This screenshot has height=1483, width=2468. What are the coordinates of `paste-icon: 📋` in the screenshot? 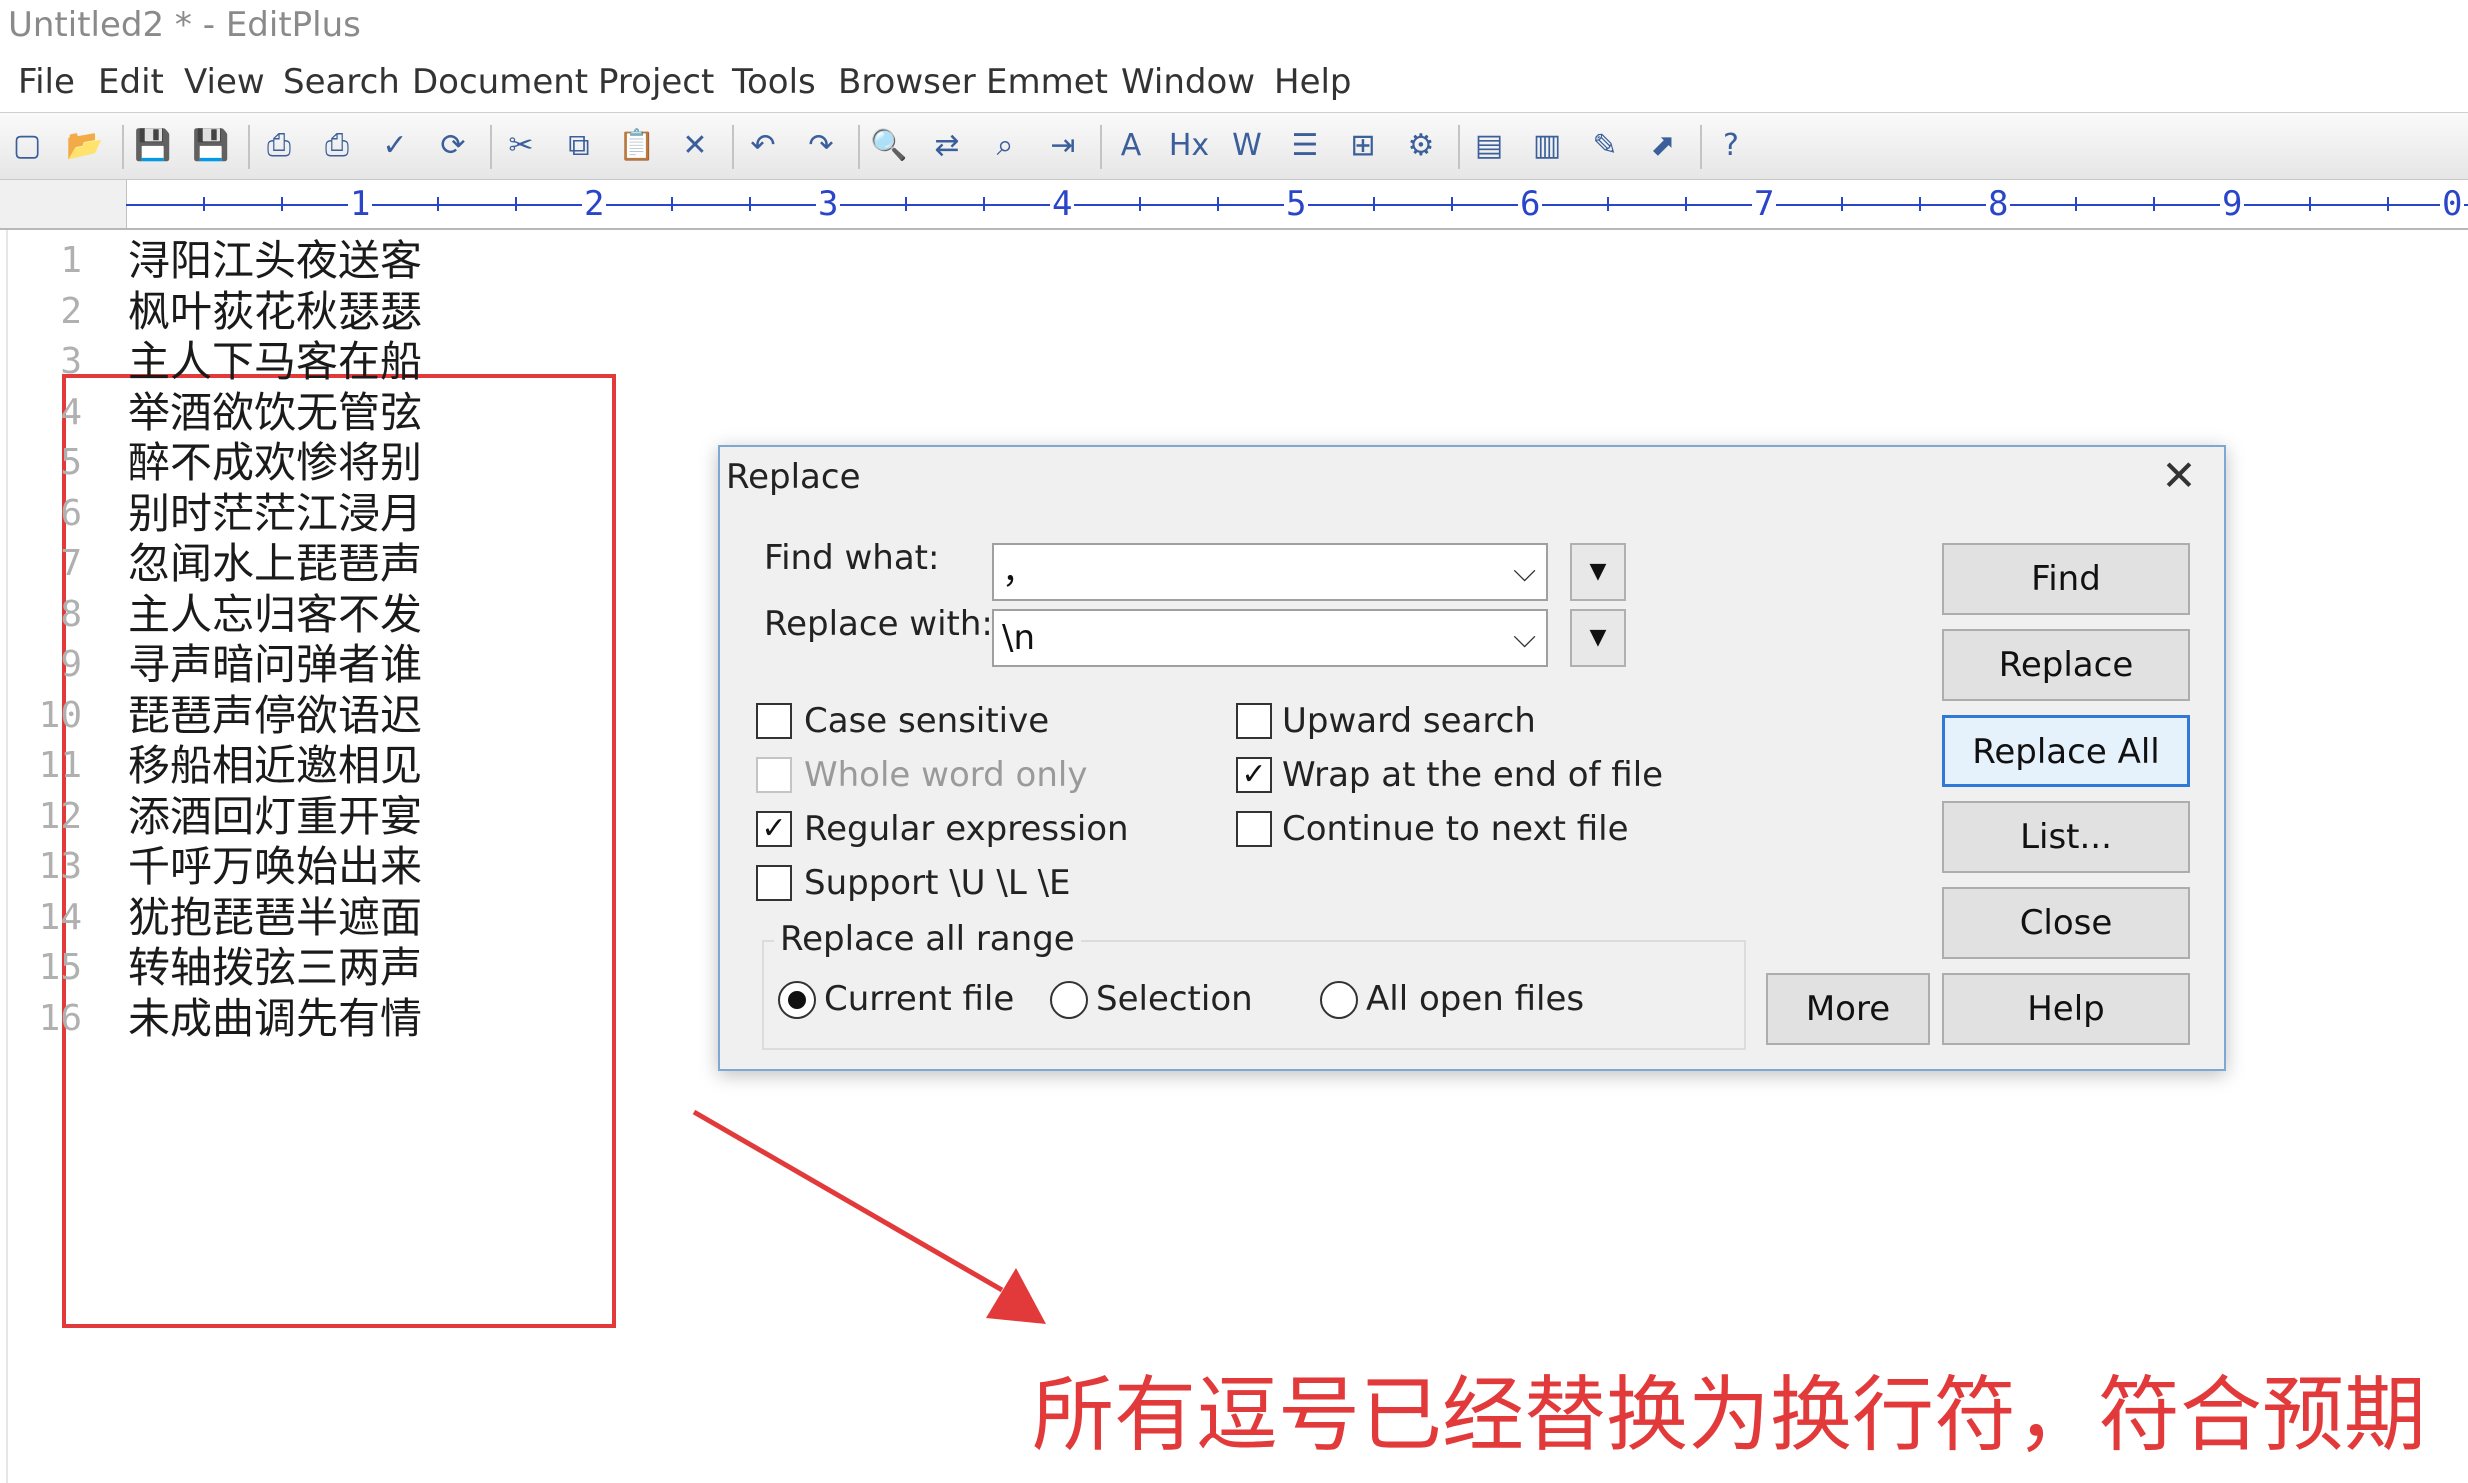 It's located at (637, 146).